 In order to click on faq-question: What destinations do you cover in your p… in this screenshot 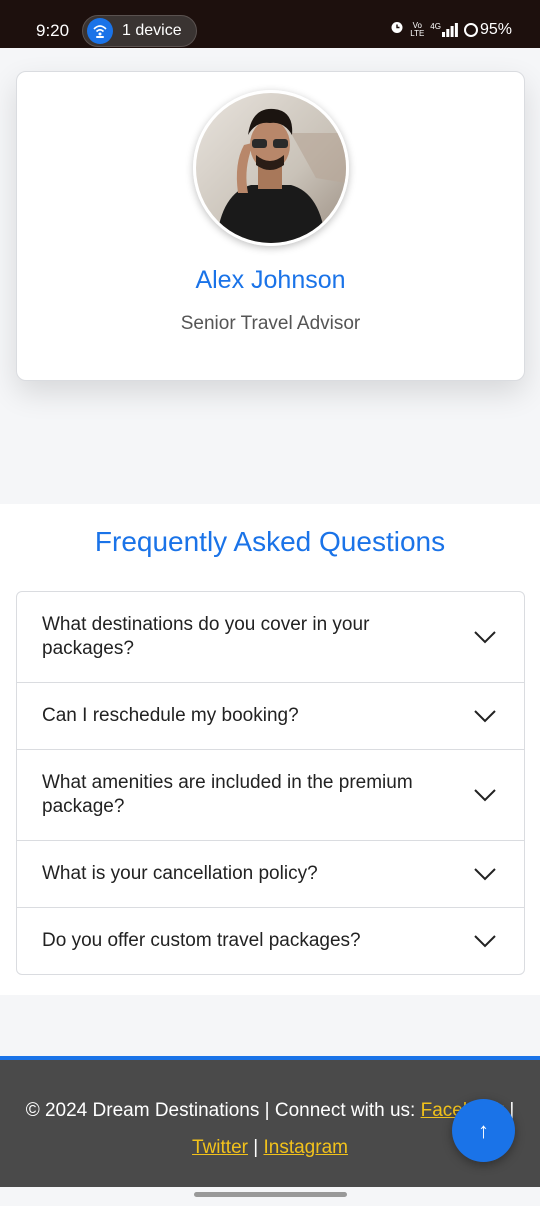, I will do `click(206, 636)`.